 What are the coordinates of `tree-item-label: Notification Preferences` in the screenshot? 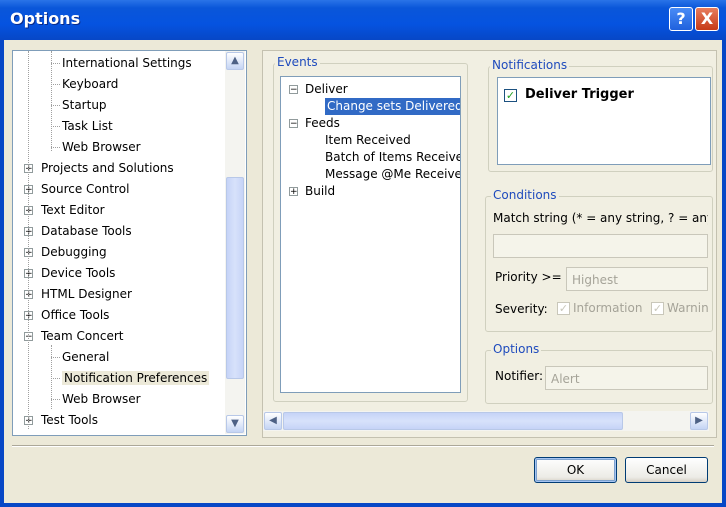 It's located at (136, 378).